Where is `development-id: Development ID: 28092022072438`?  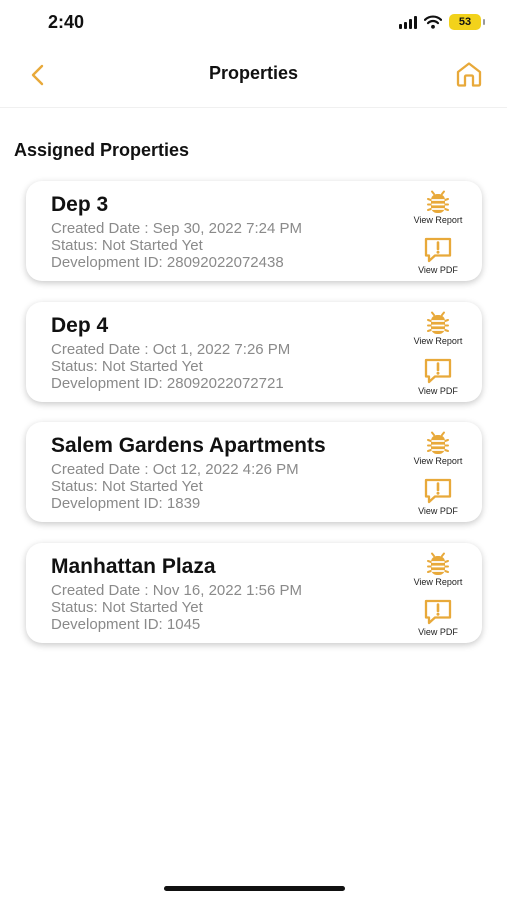
development-id: Development ID: 28092022072438 is located at coordinates (167, 262).